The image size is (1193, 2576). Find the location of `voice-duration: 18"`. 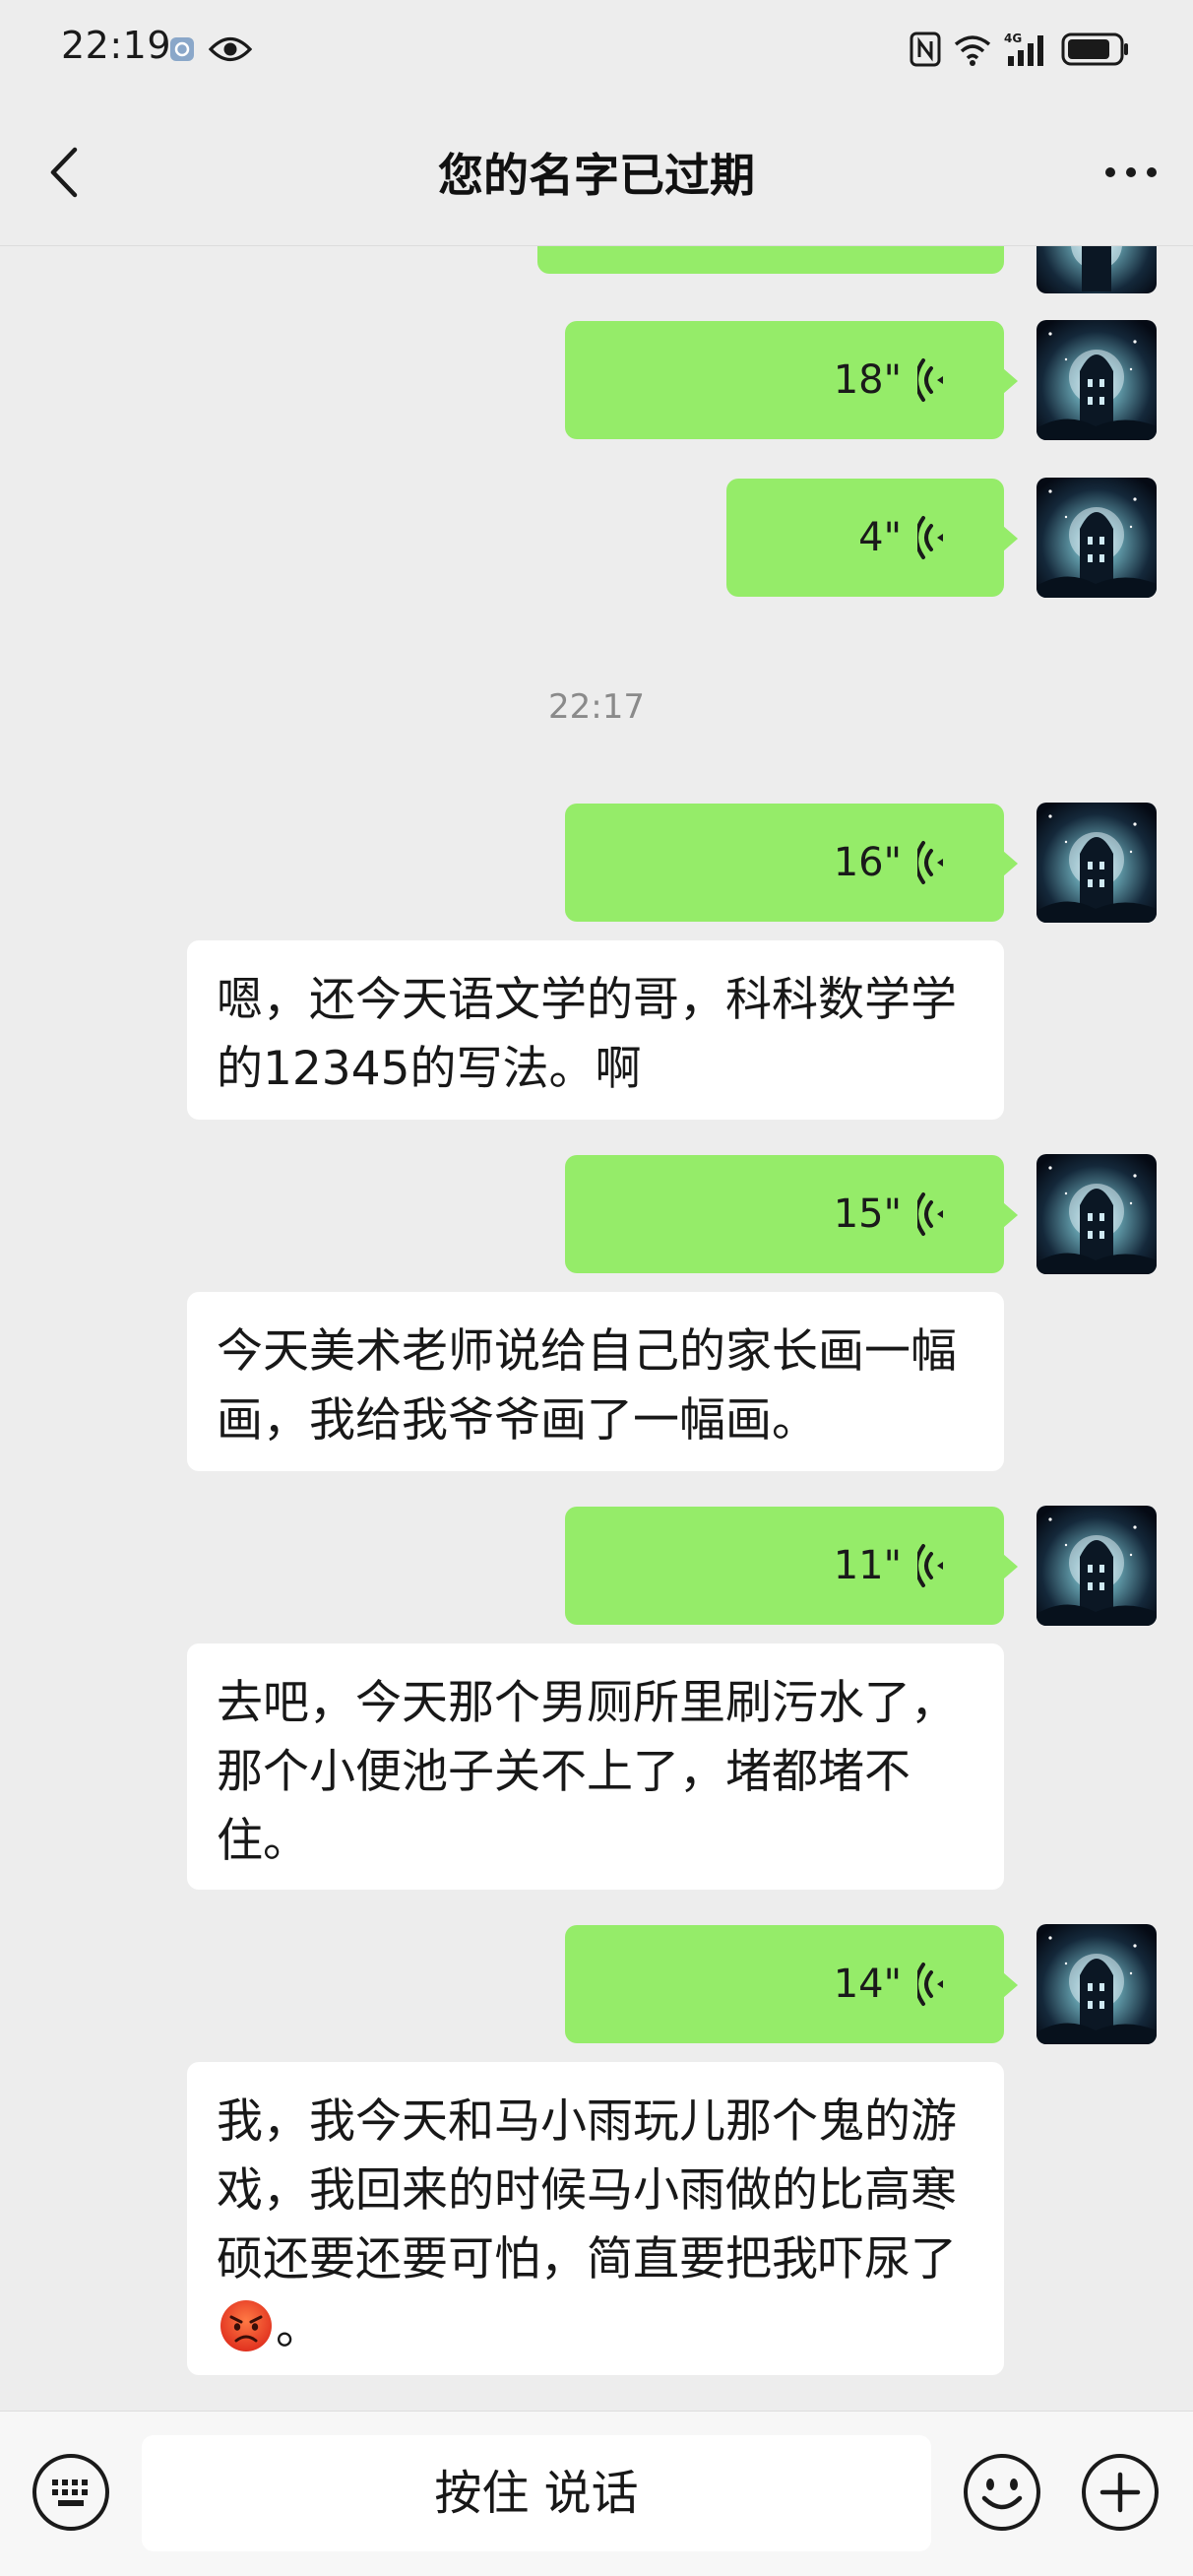

voice-duration: 18" is located at coordinates (867, 380).